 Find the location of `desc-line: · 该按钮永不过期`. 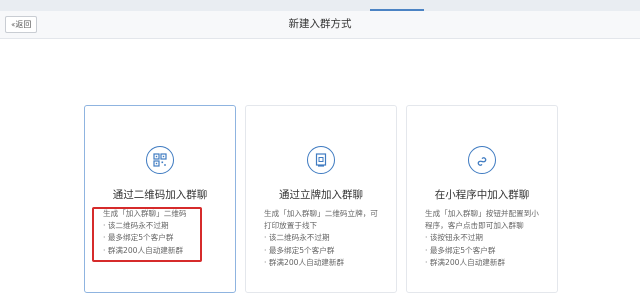

desc-line: · 该按钮永不过期 is located at coordinates (454, 238).